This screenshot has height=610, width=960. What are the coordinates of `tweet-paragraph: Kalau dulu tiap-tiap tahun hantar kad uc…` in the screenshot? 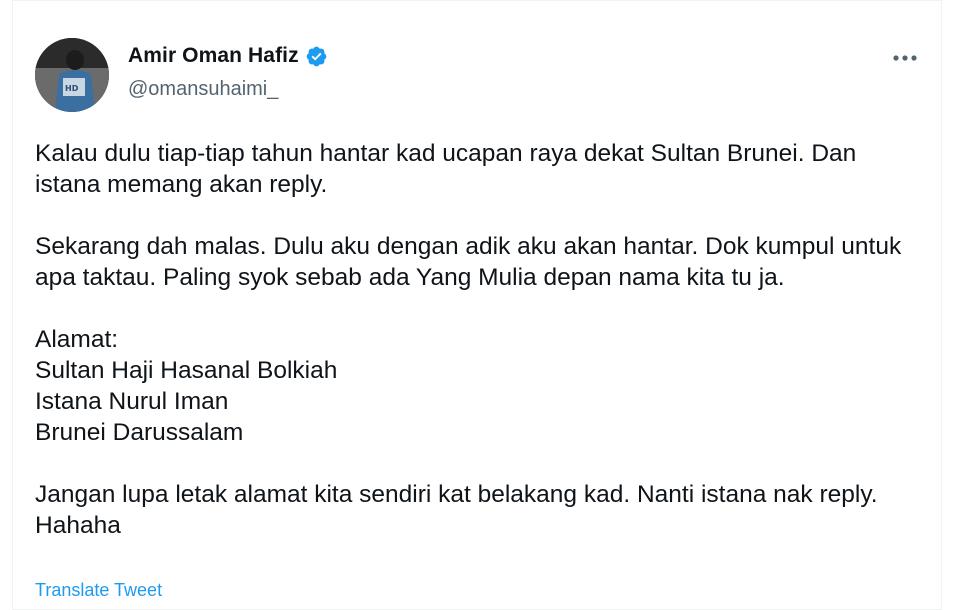 It's located at (446, 169).